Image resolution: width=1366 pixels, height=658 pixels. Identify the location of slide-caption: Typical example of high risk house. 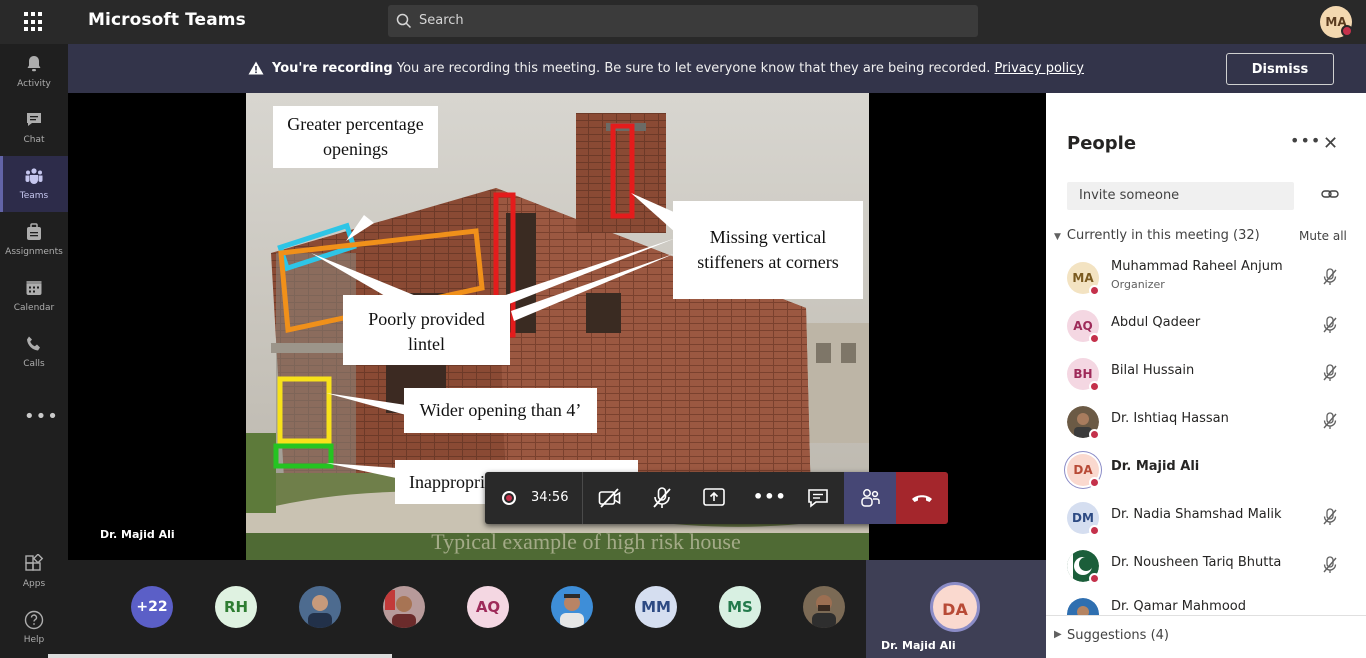
(585, 541).